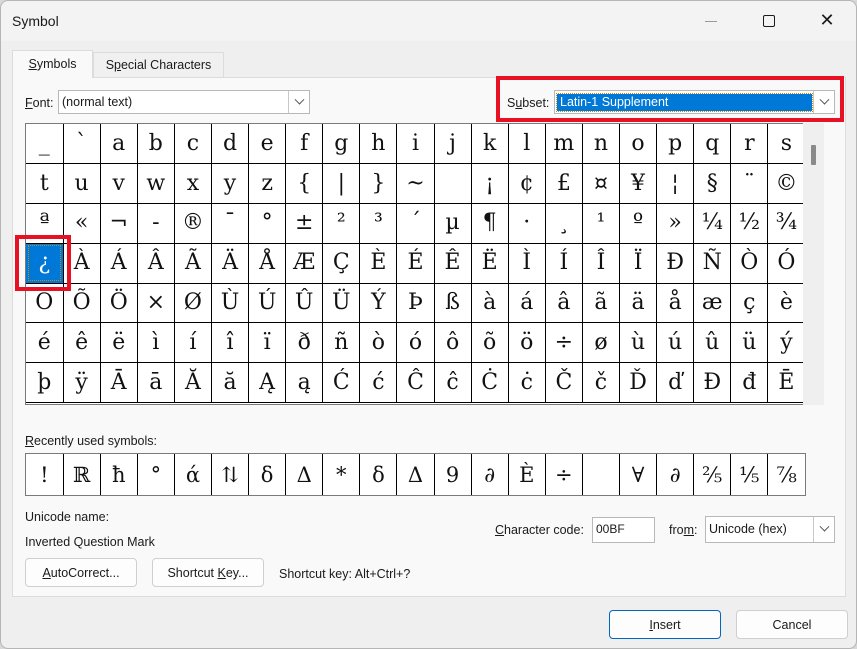  Describe the element at coordinates (304, 343) in the screenshot. I see `symbol-cell: ð` at that location.